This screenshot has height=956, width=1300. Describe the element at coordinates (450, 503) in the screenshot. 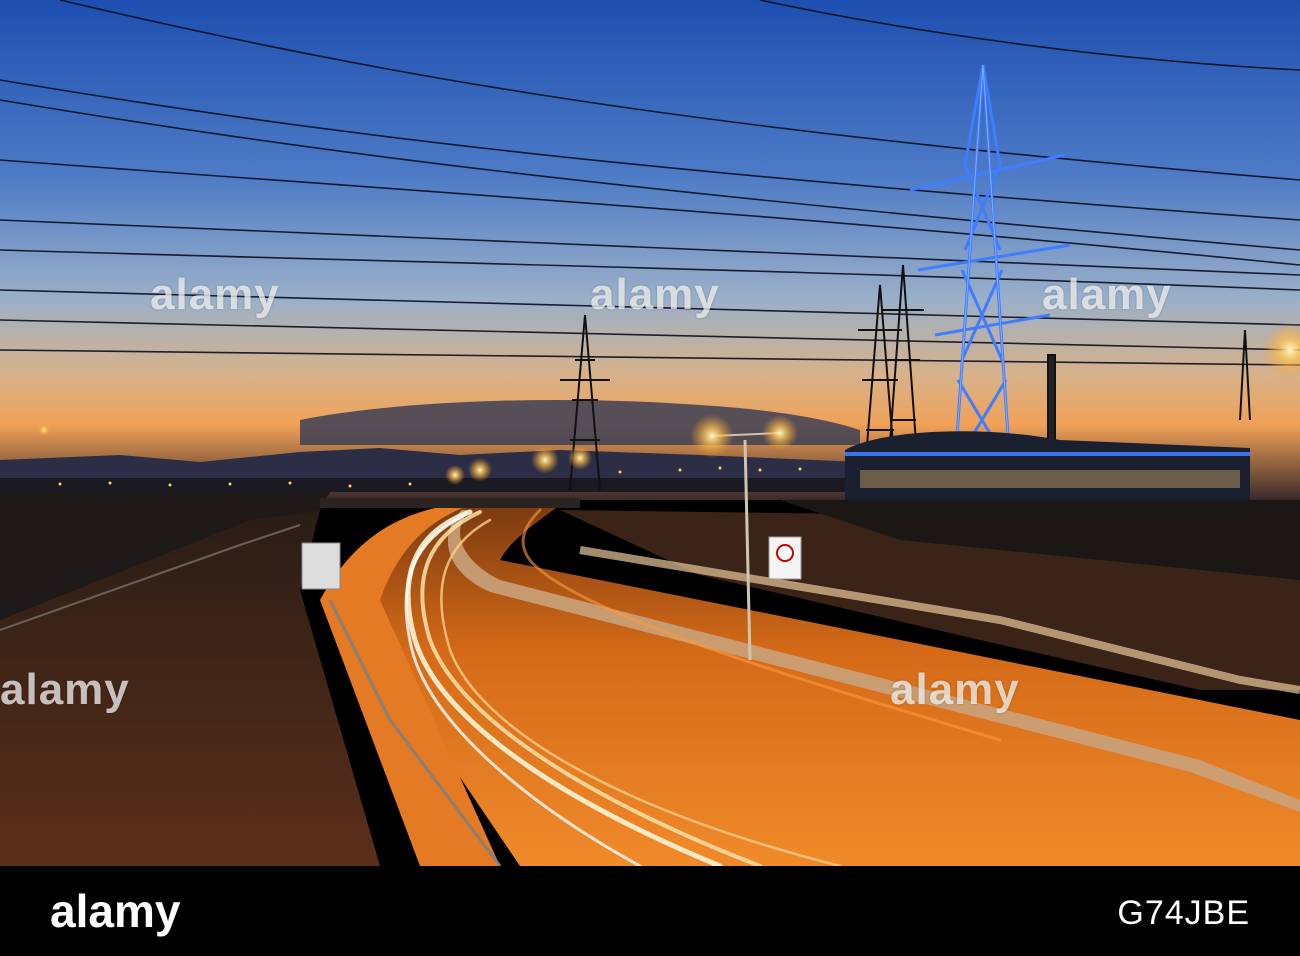

I see `overpass` at that location.